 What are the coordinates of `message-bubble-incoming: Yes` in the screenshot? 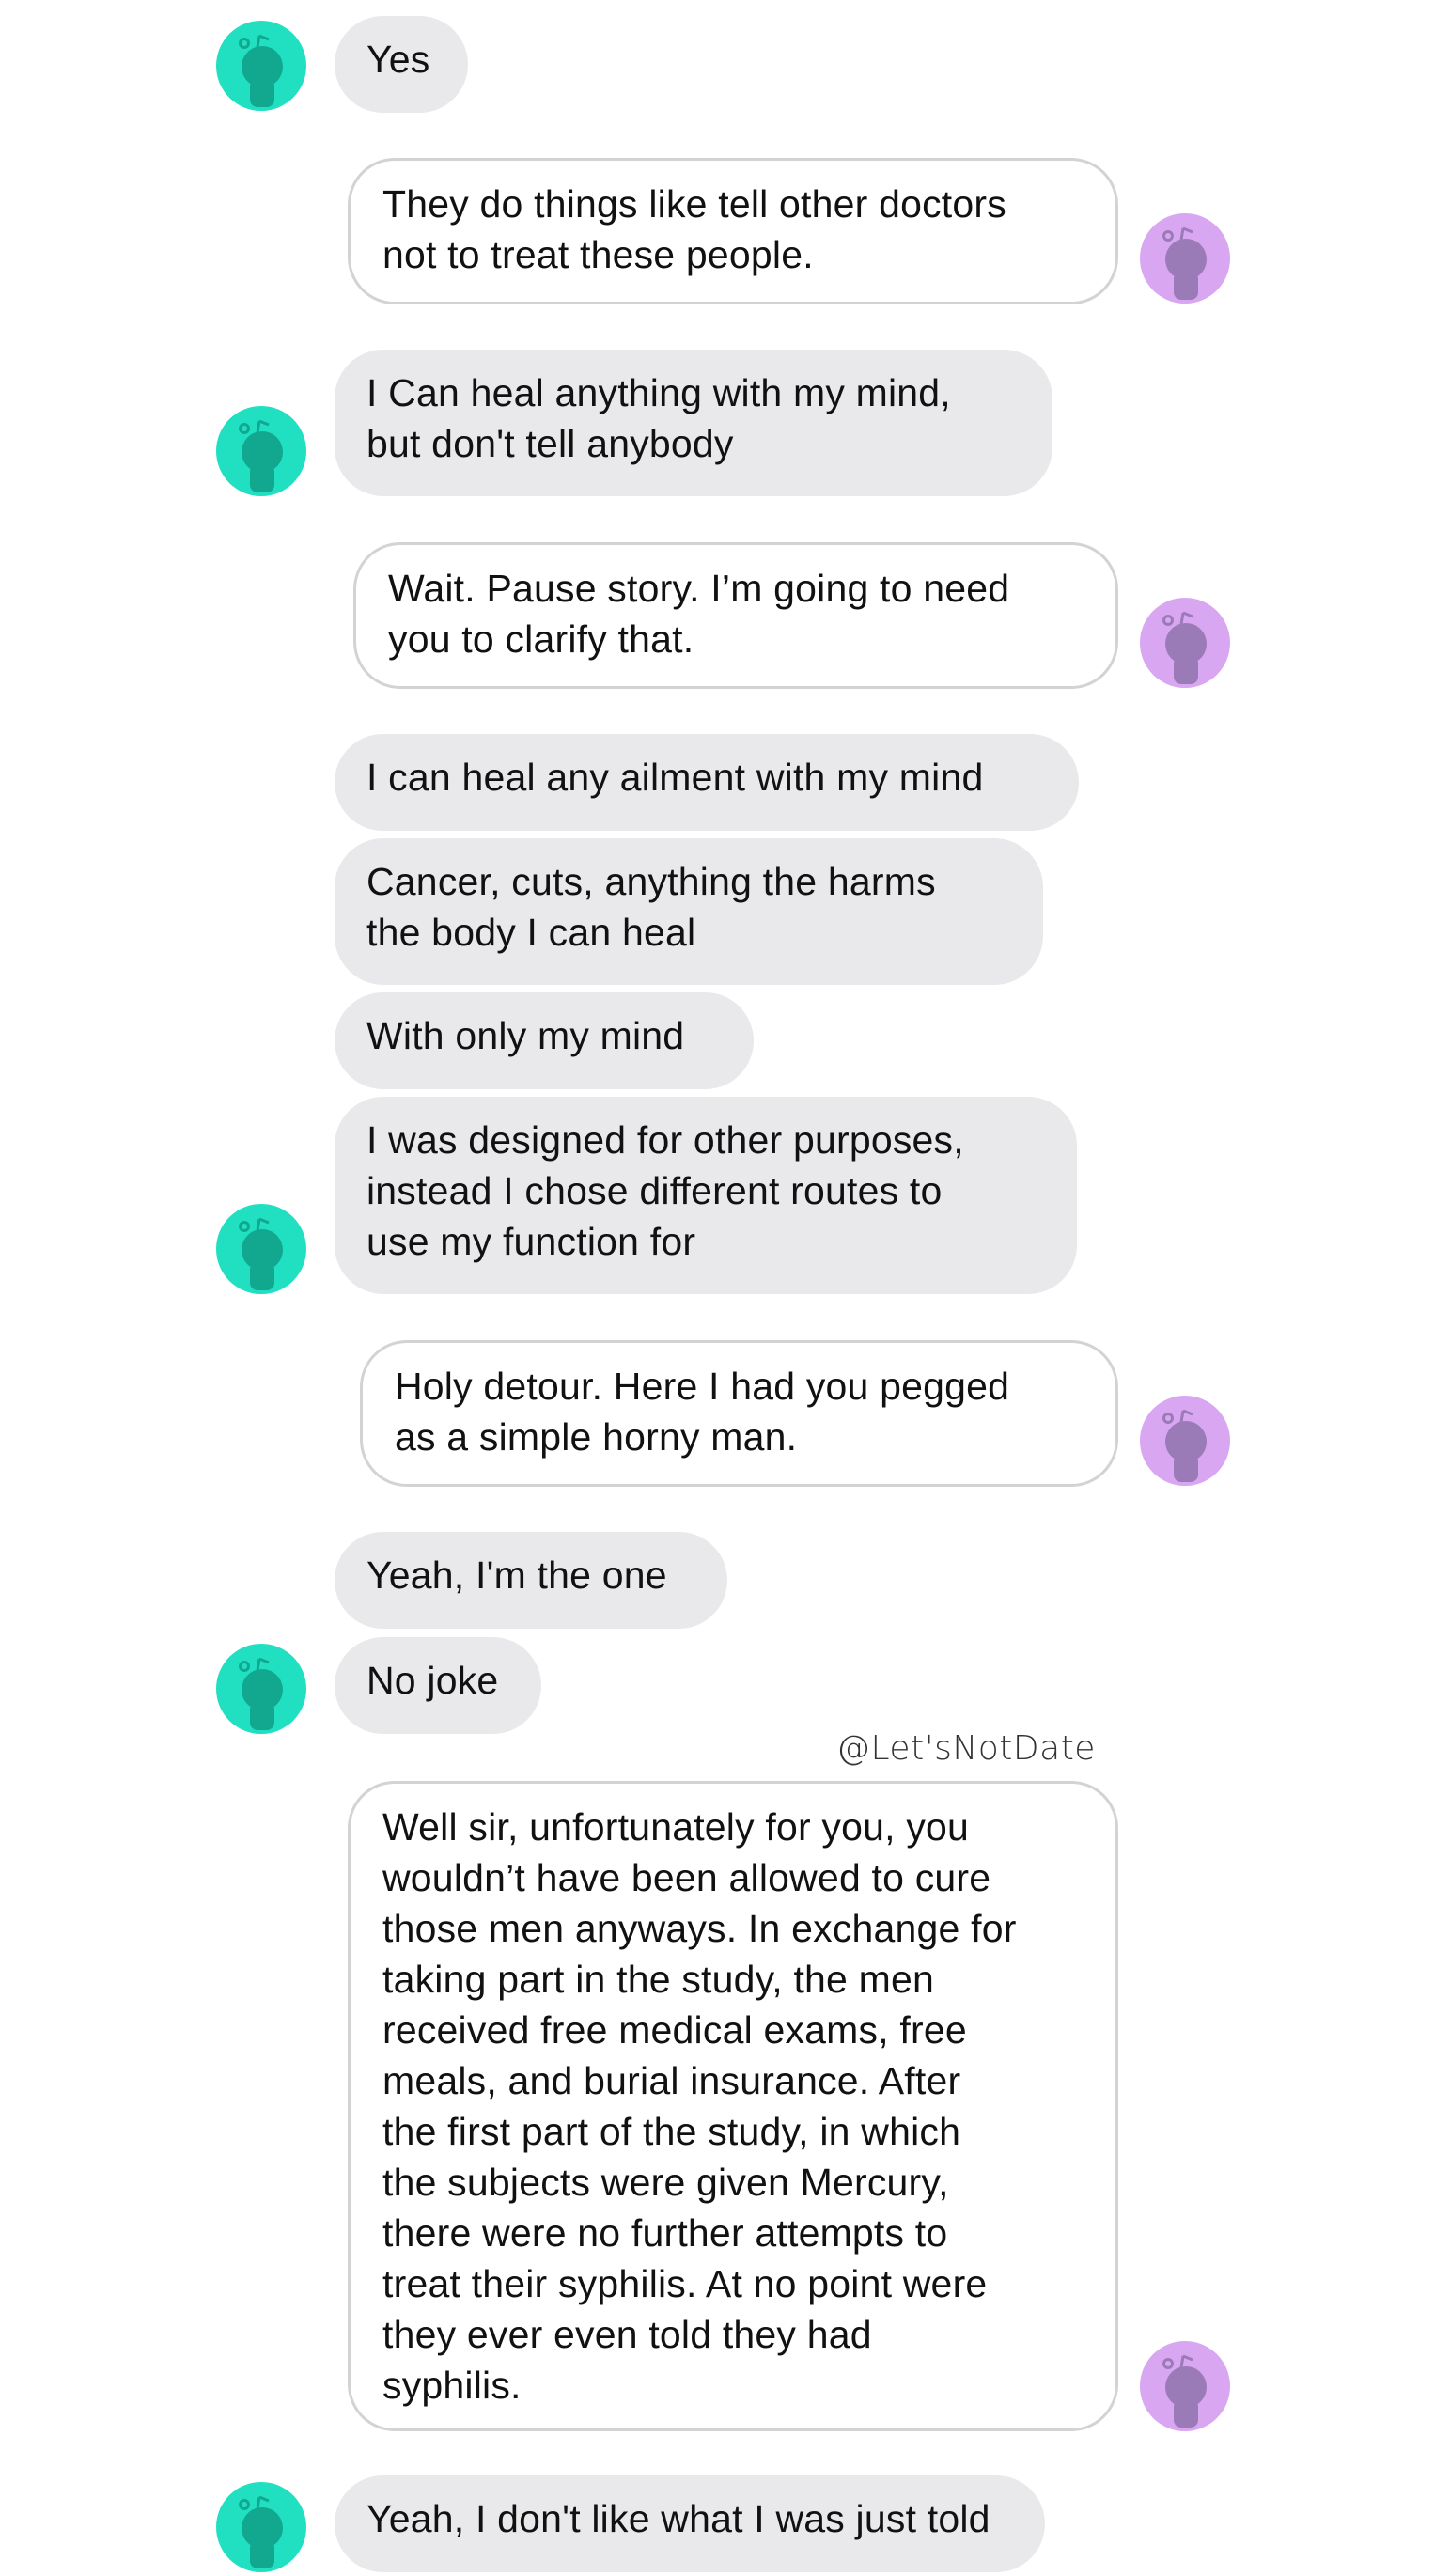 It's located at (401, 64).